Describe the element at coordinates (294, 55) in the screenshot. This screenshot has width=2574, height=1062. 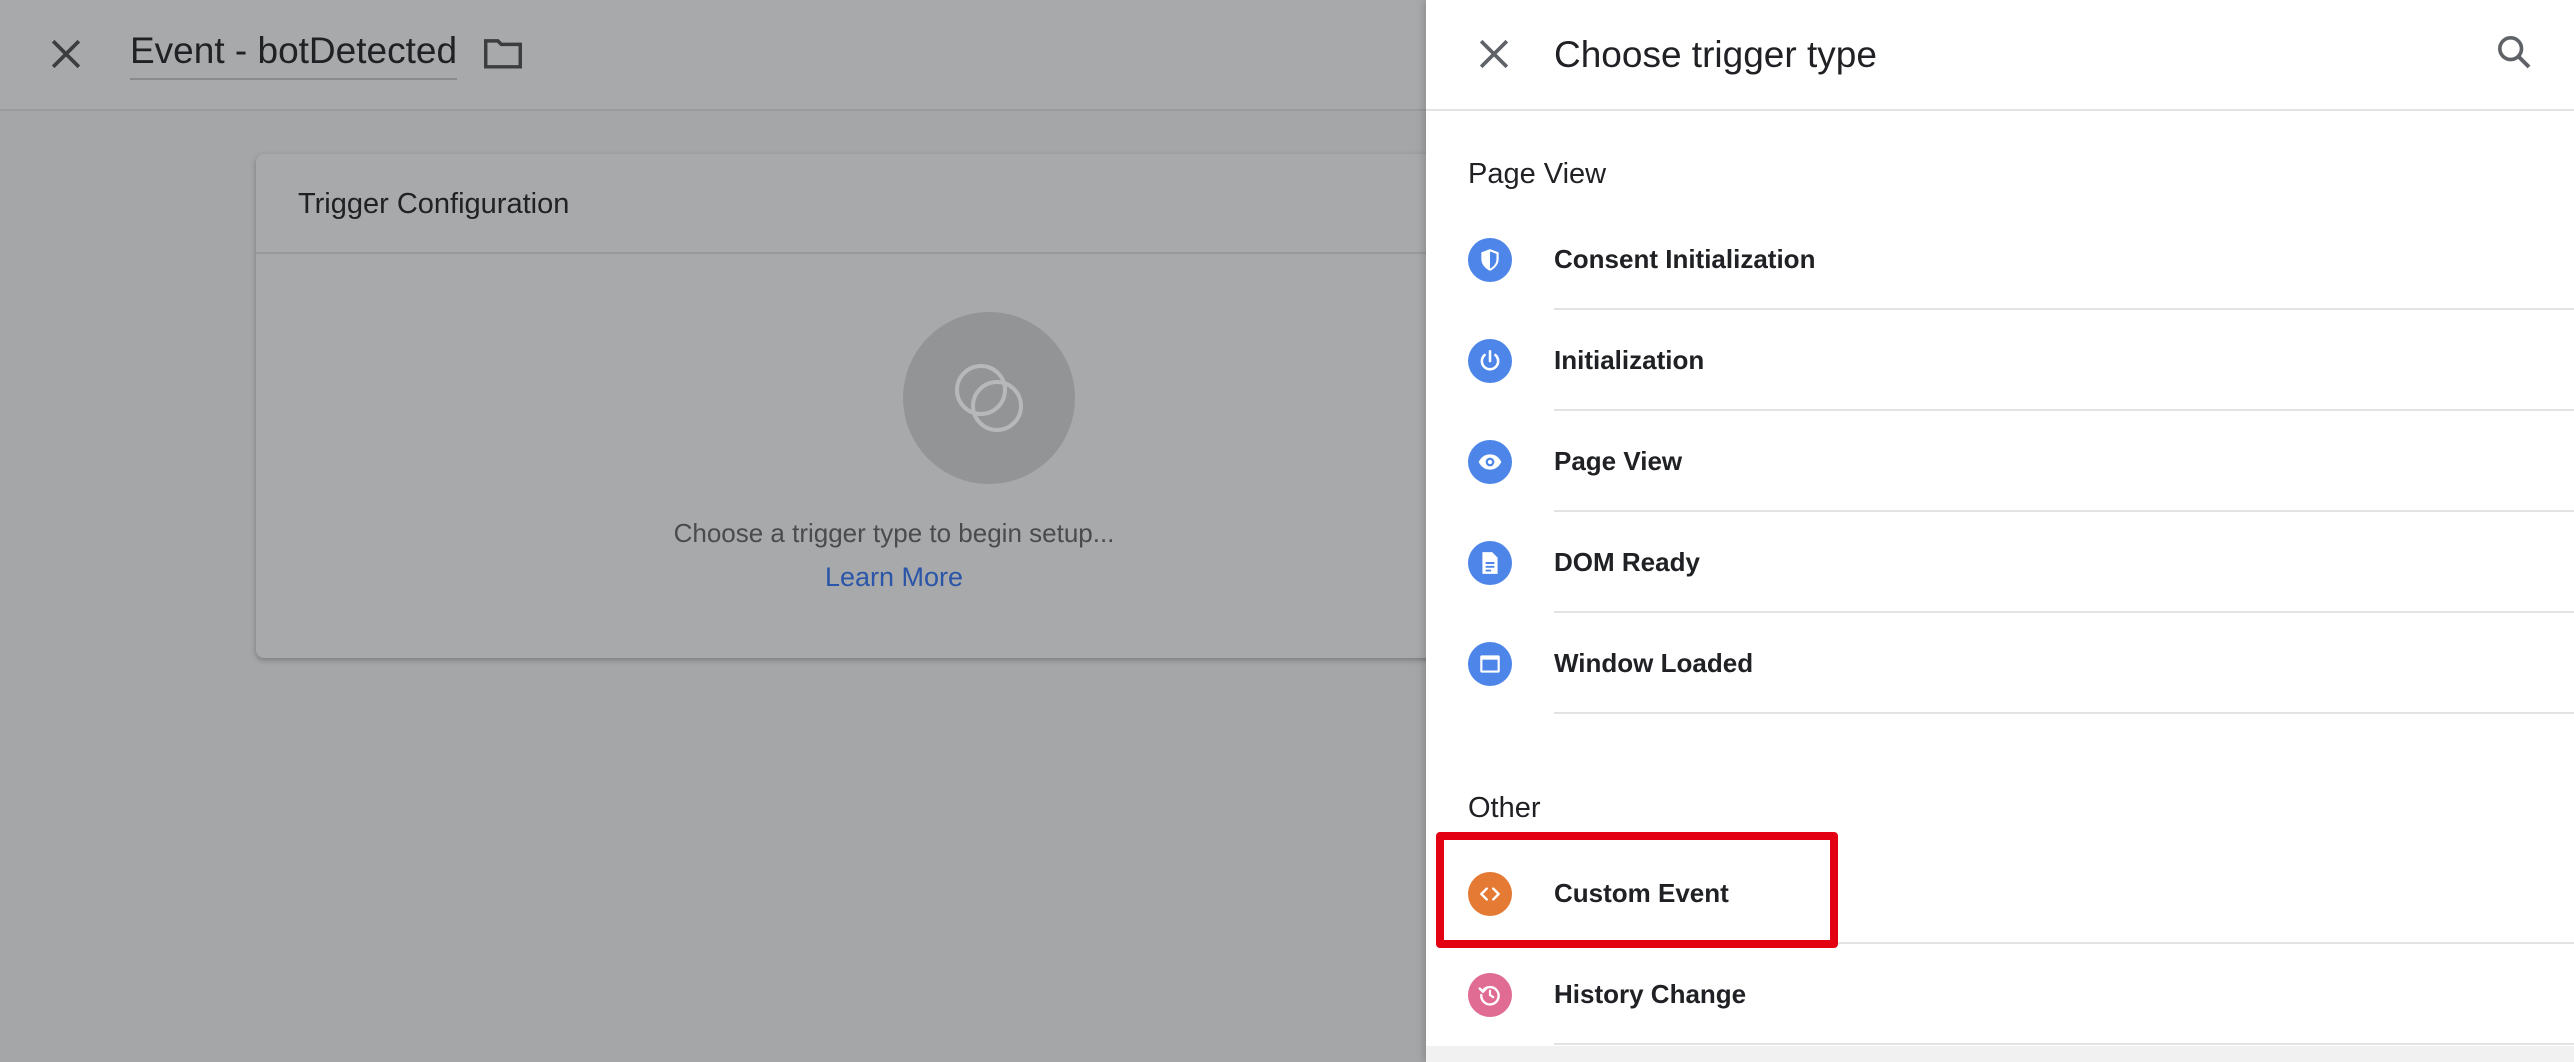
I see `trigger-name: Event - botDetected` at that location.